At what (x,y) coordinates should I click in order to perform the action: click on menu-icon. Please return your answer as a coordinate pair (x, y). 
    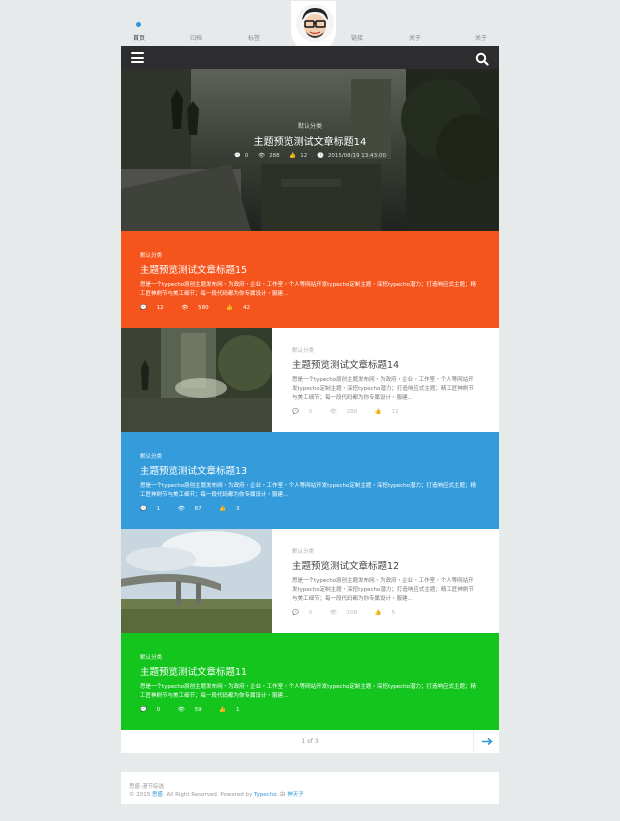
    Looking at the image, I should click on (137, 57).